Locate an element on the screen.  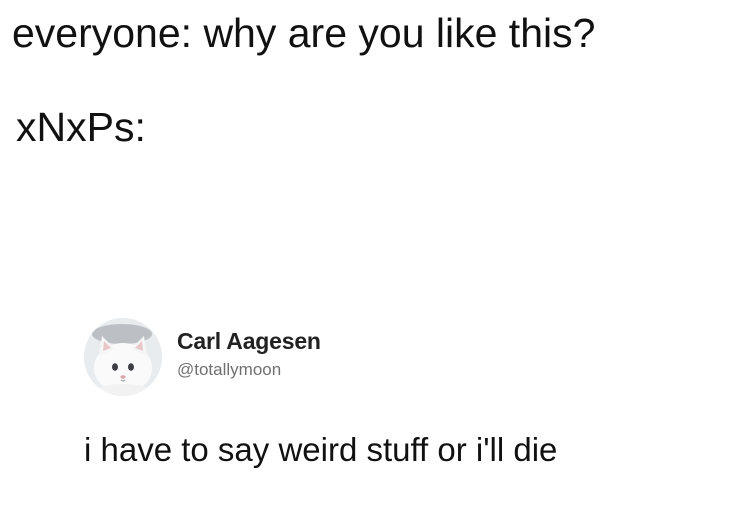
author-display-name: Carl Aagesen is located at coordinates (249, 341).